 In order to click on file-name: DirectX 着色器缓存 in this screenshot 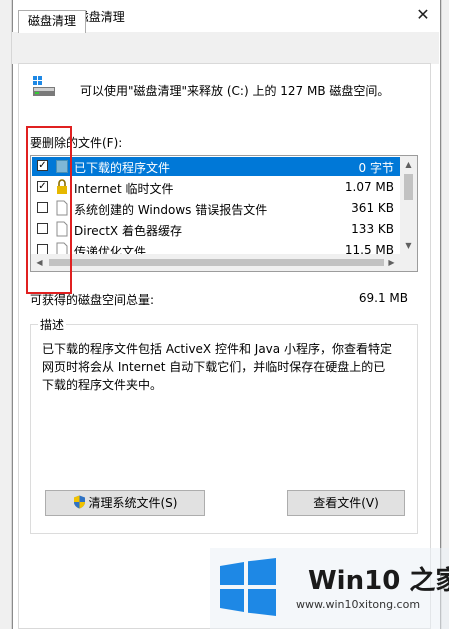, I will do `click(128, 231)`.